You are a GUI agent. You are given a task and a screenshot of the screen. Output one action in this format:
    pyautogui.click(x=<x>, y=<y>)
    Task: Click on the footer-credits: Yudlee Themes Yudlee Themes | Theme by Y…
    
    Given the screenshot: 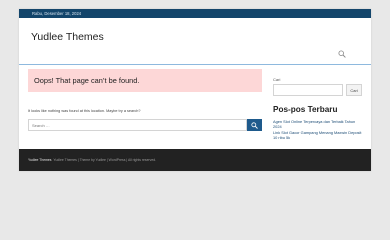 What is the action you would take?
    pyautogui.click(x=92, y=160)
    